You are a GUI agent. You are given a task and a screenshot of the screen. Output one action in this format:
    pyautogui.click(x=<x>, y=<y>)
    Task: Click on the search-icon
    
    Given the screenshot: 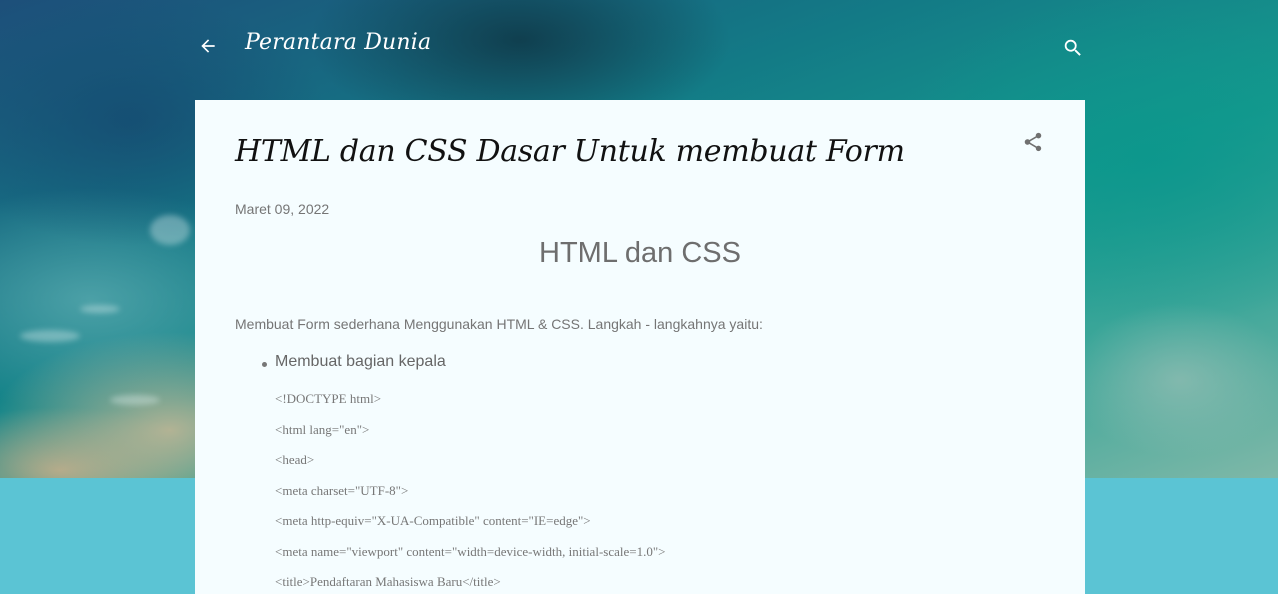 What is the action you would take?
    pyautogui.click(x=1072, y=47)
    